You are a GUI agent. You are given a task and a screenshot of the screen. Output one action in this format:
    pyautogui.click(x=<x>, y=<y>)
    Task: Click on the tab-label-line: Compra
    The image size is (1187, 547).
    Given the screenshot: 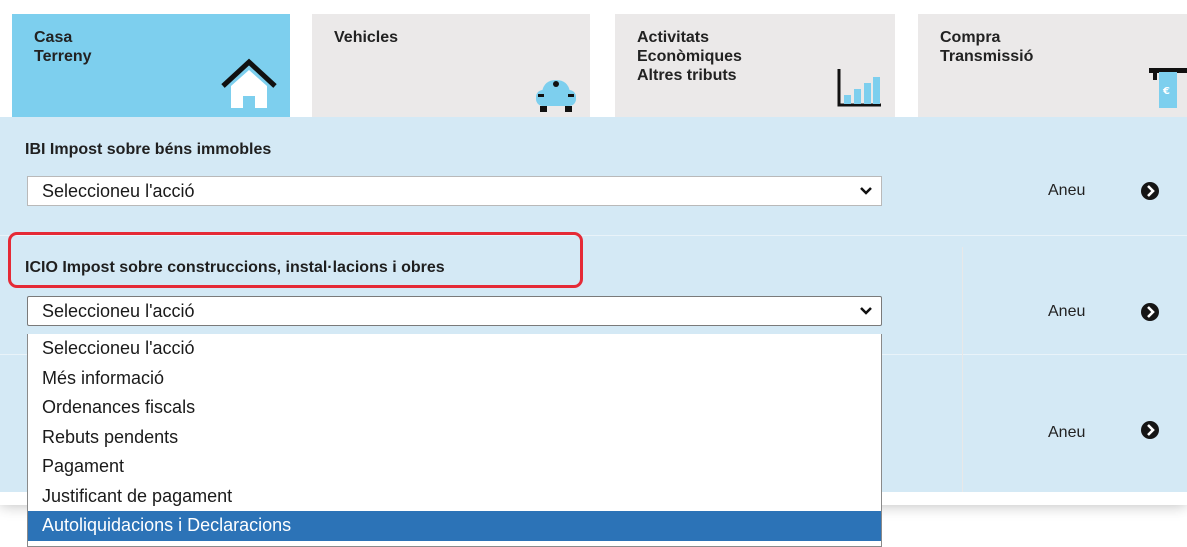 What is the action you would take?
    pyautogui.click(x=970, y=37)
    